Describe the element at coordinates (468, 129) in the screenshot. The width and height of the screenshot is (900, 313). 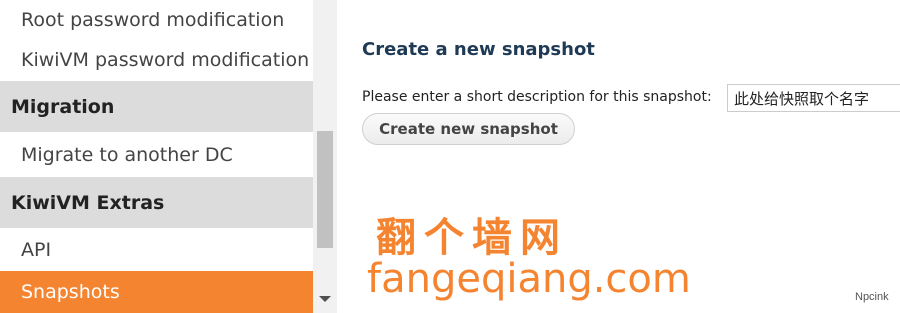
I see `create-snapshot-button: Create new snapshot` at that location.